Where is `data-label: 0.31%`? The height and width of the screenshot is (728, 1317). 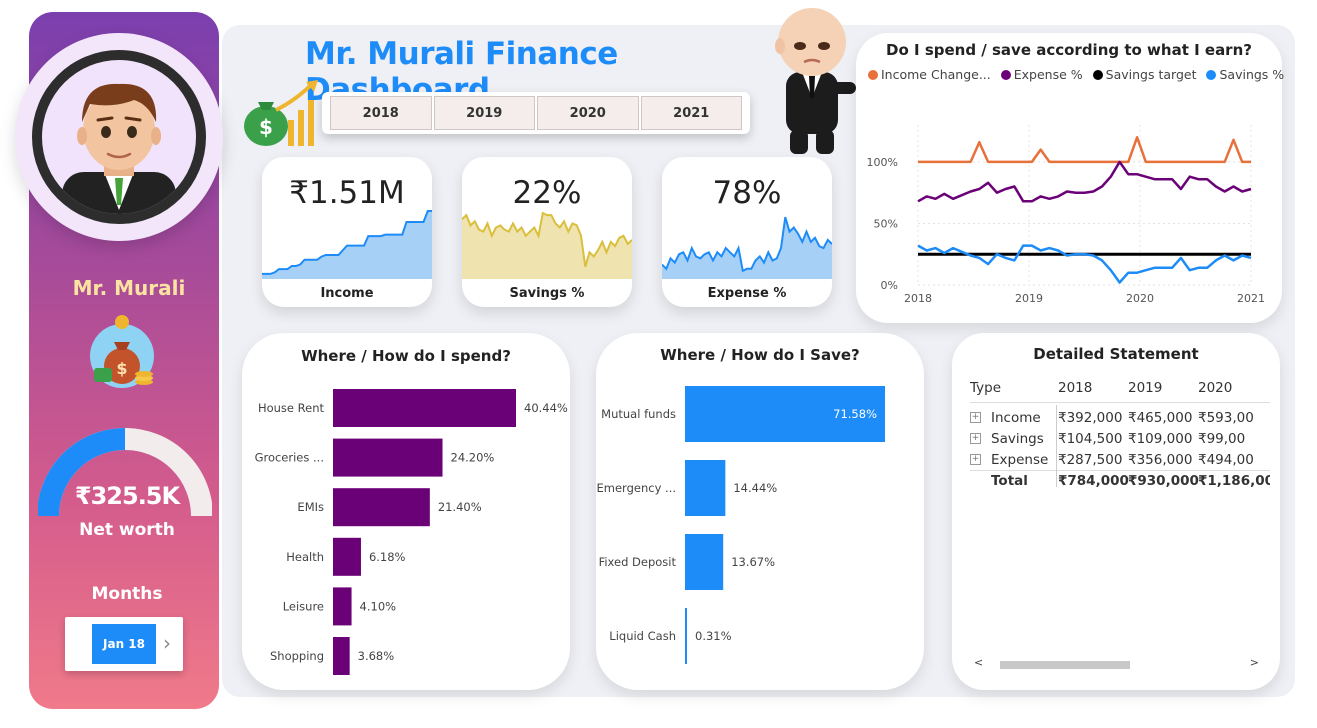 data-label: 0.31% is located at coordinates (713, 636).